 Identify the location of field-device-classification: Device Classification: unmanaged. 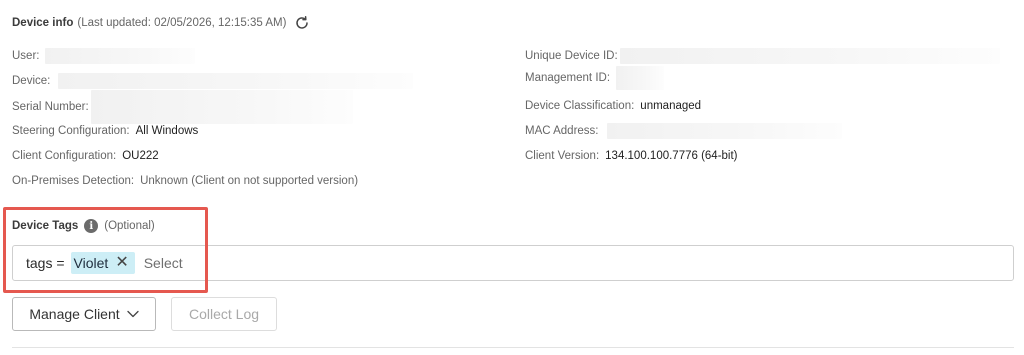
(613, 106).